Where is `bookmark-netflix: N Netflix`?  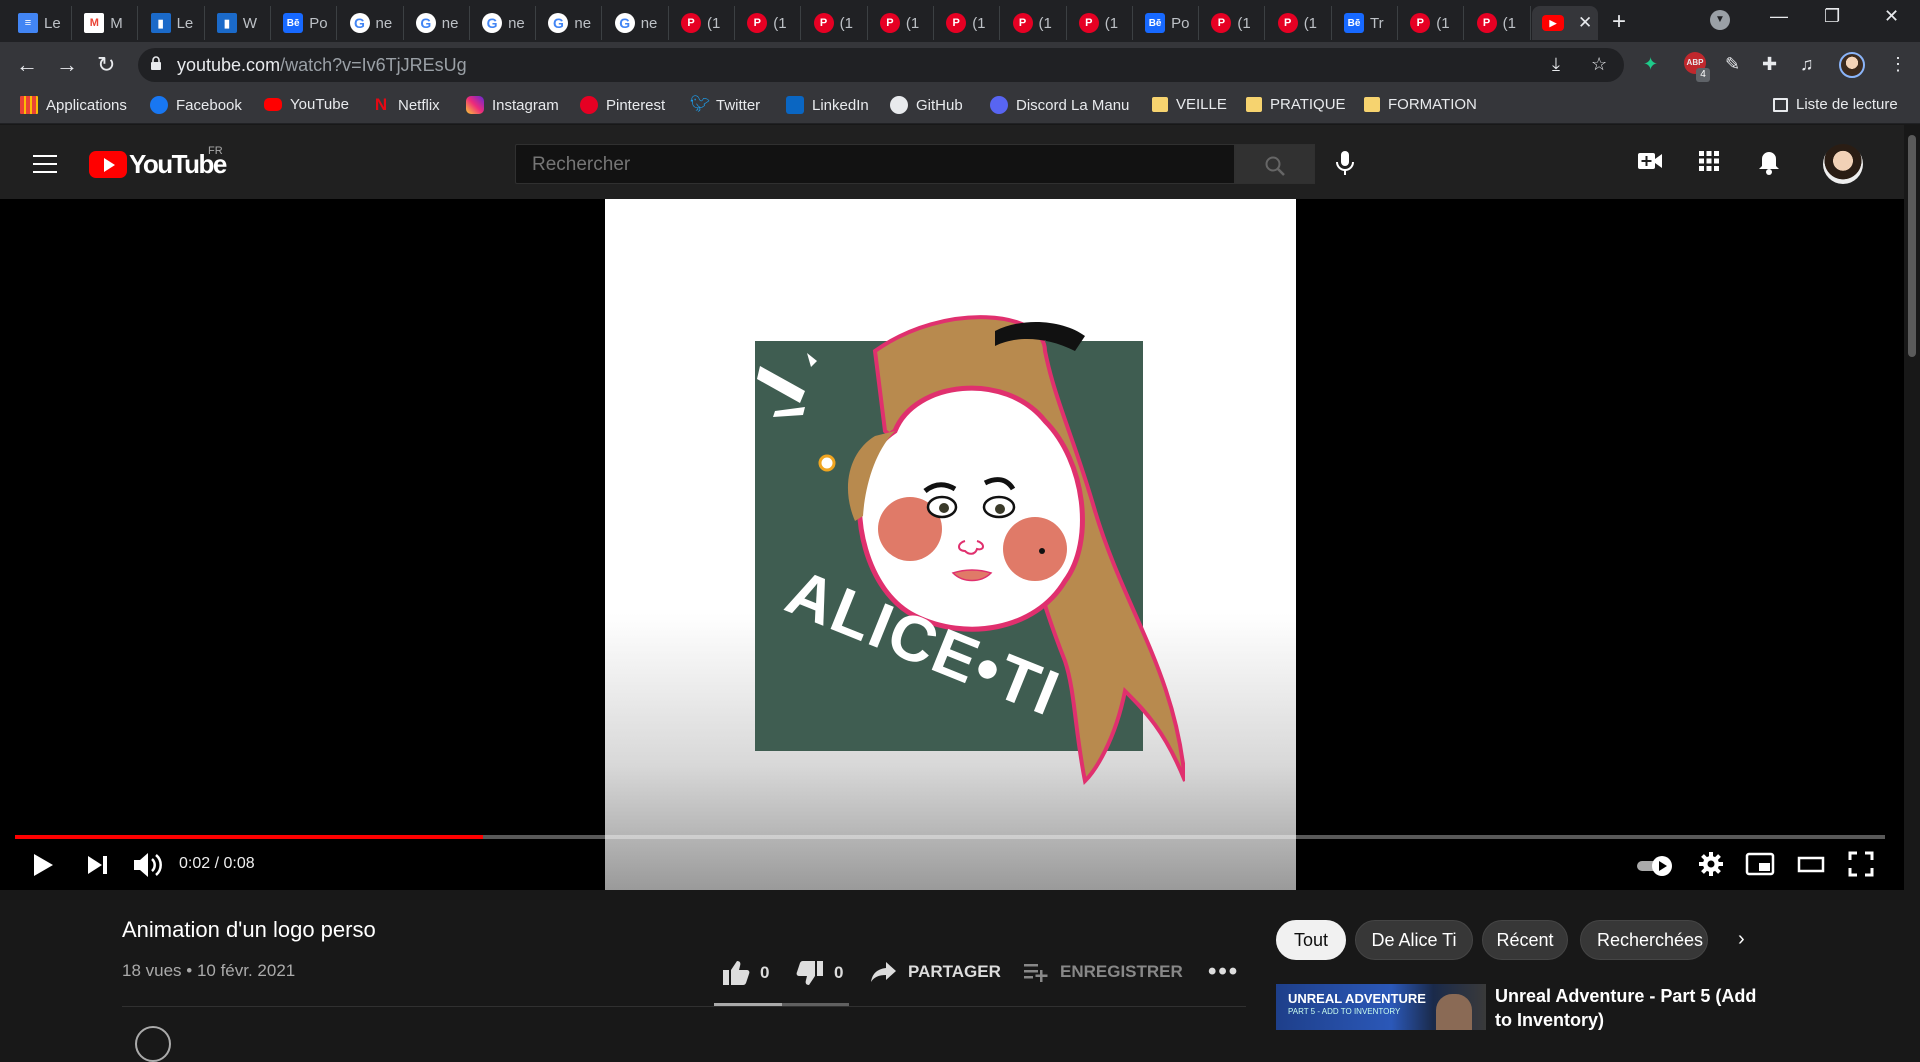
bookmark-netflix: N Netflix is located at coordinates (406, 105).